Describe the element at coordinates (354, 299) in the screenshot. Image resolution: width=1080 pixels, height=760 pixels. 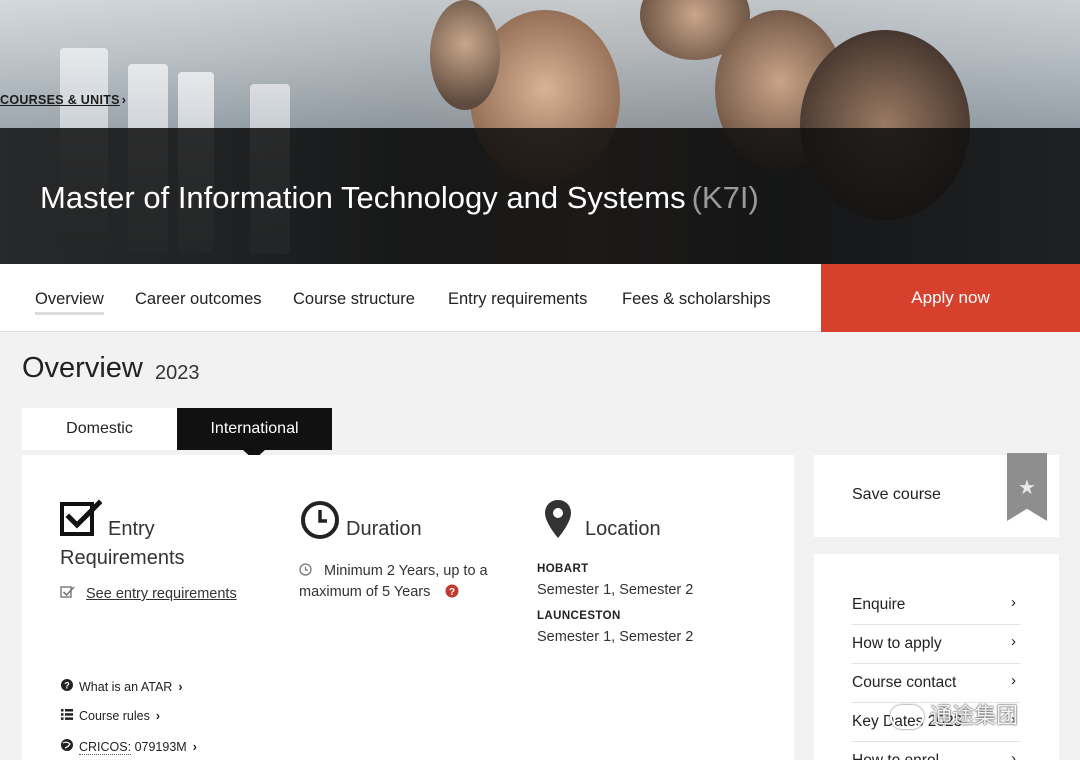
I see `nav-tab-course-structure: Course structure` at that location.